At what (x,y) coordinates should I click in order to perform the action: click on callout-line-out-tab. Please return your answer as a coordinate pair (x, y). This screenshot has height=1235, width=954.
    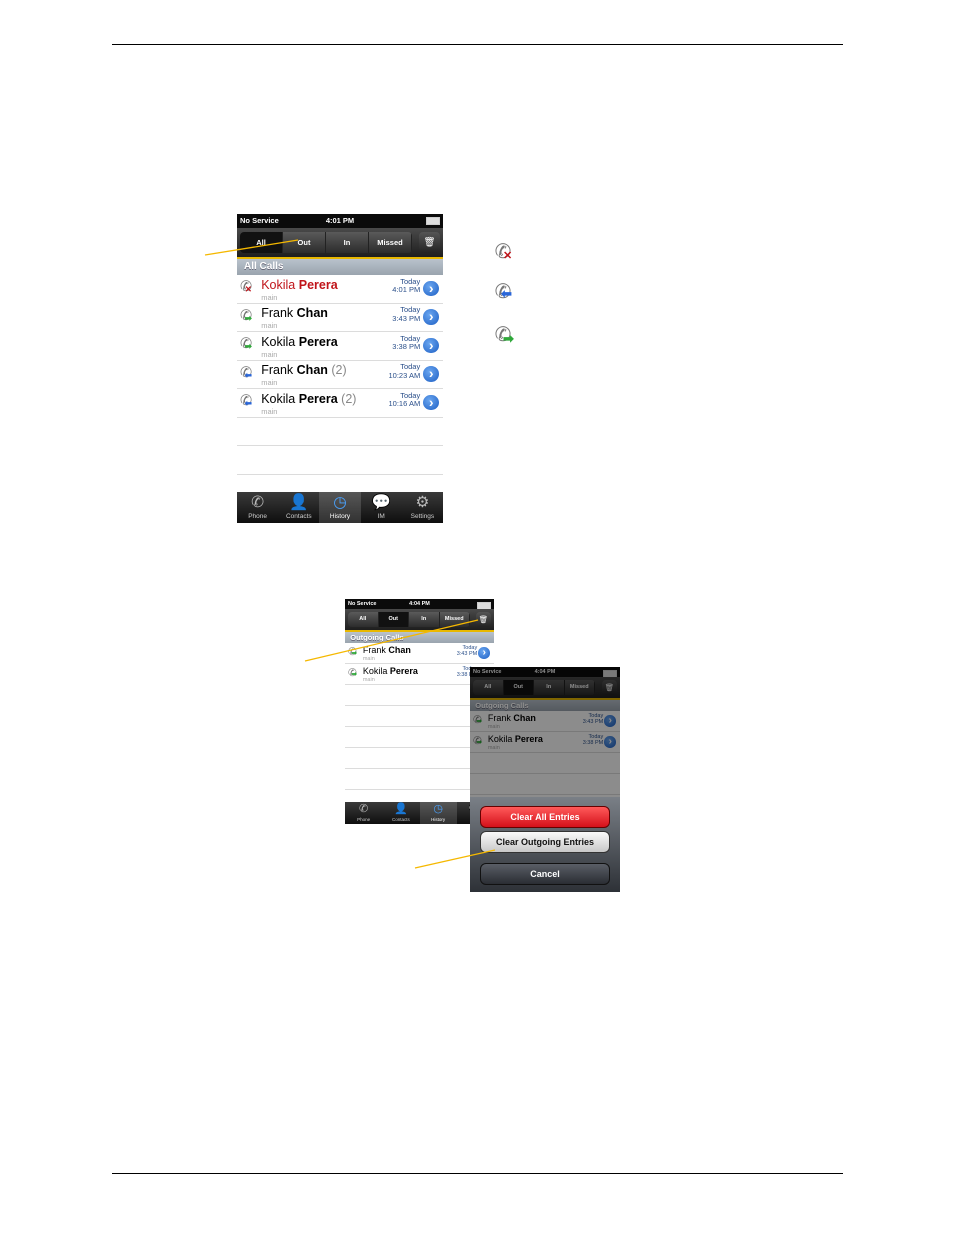
    Looking at the image, I should click on (251, 247).